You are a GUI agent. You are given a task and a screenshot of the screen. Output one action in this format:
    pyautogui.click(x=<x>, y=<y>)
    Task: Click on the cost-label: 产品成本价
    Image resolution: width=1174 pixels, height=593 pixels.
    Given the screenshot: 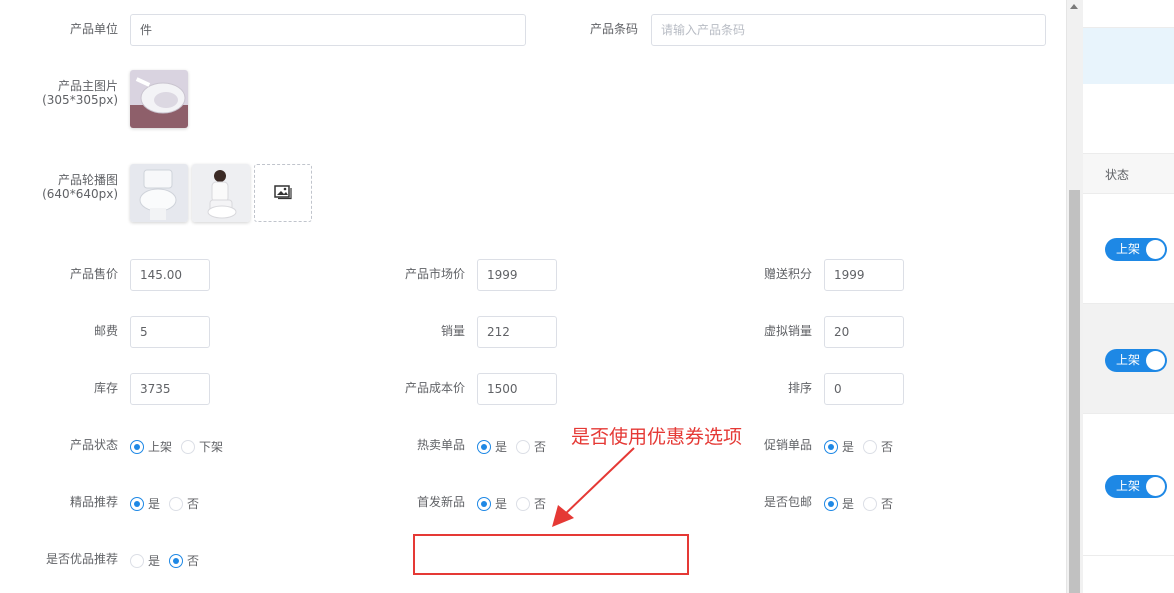 What is the action you would take?
    pyautogui.click(x=434, y=388)
    